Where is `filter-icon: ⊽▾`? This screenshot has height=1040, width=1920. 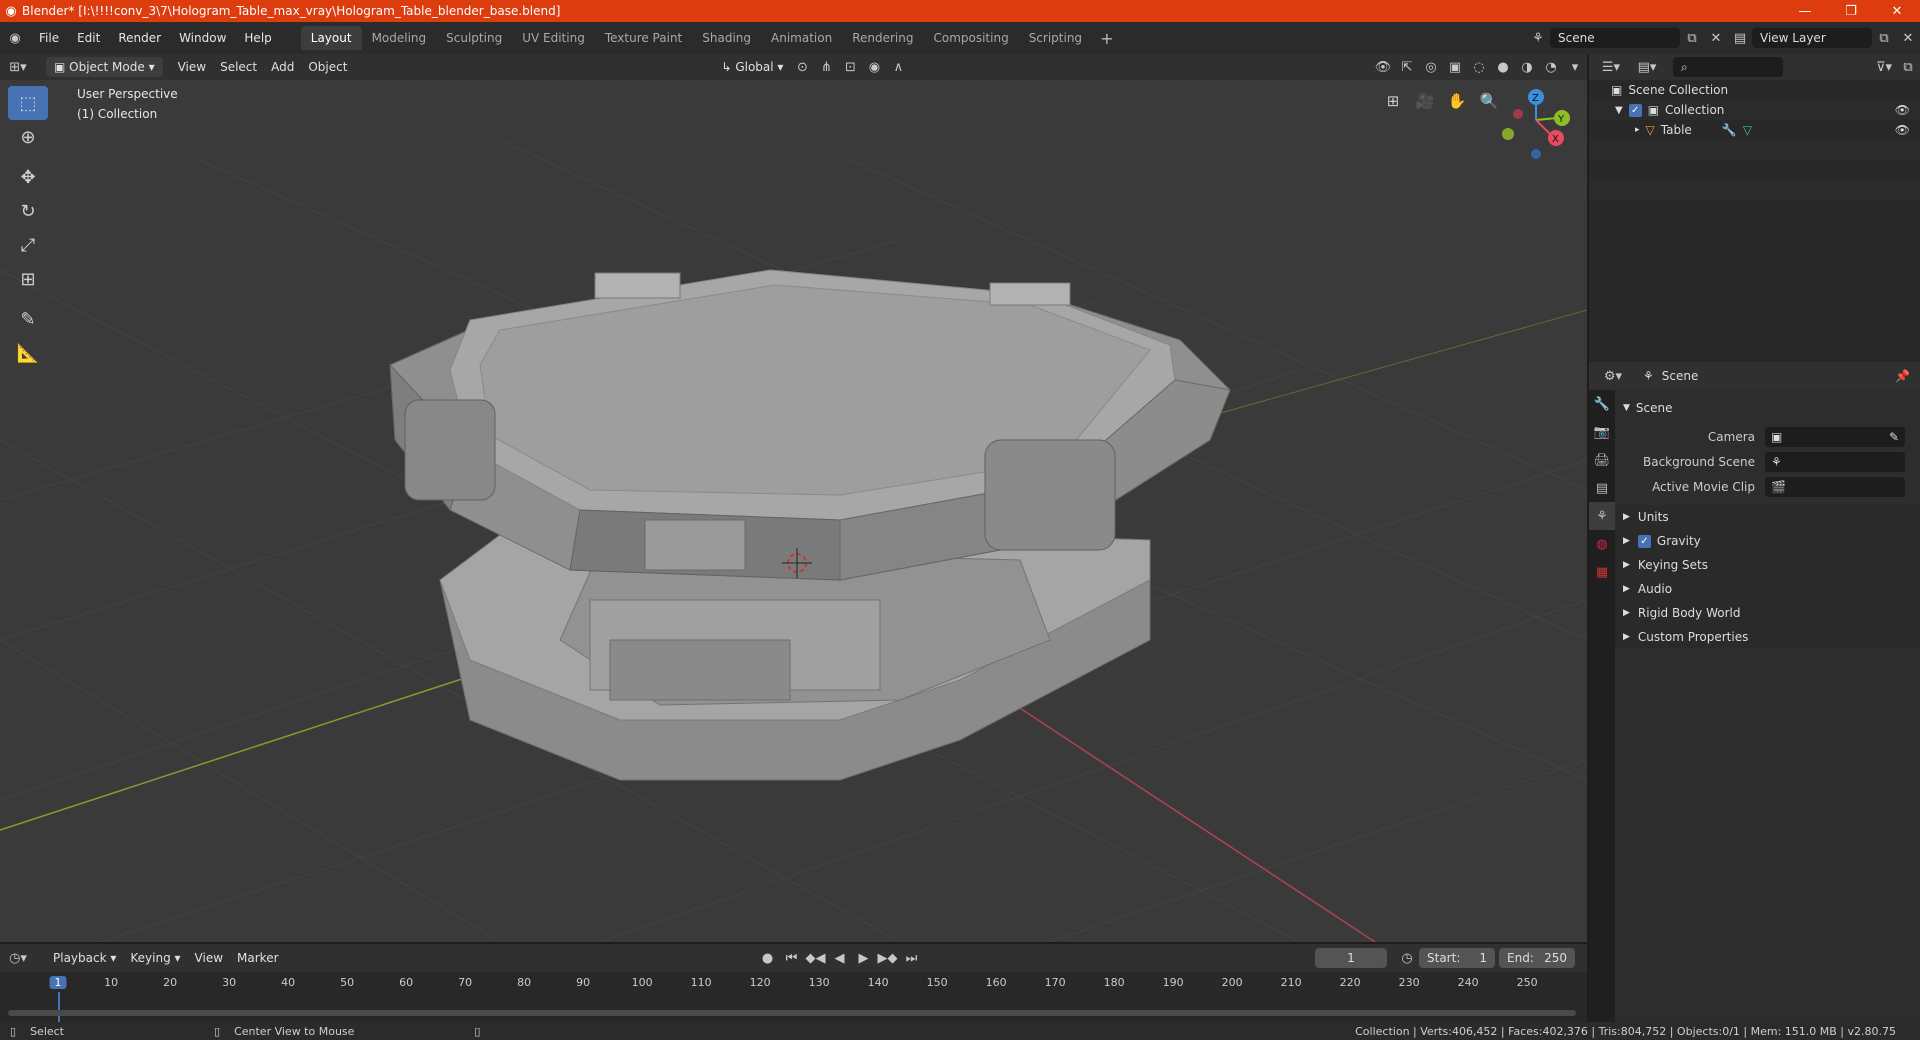
filter-icon: ⊽▾ is located at coordinates (1884, 67).